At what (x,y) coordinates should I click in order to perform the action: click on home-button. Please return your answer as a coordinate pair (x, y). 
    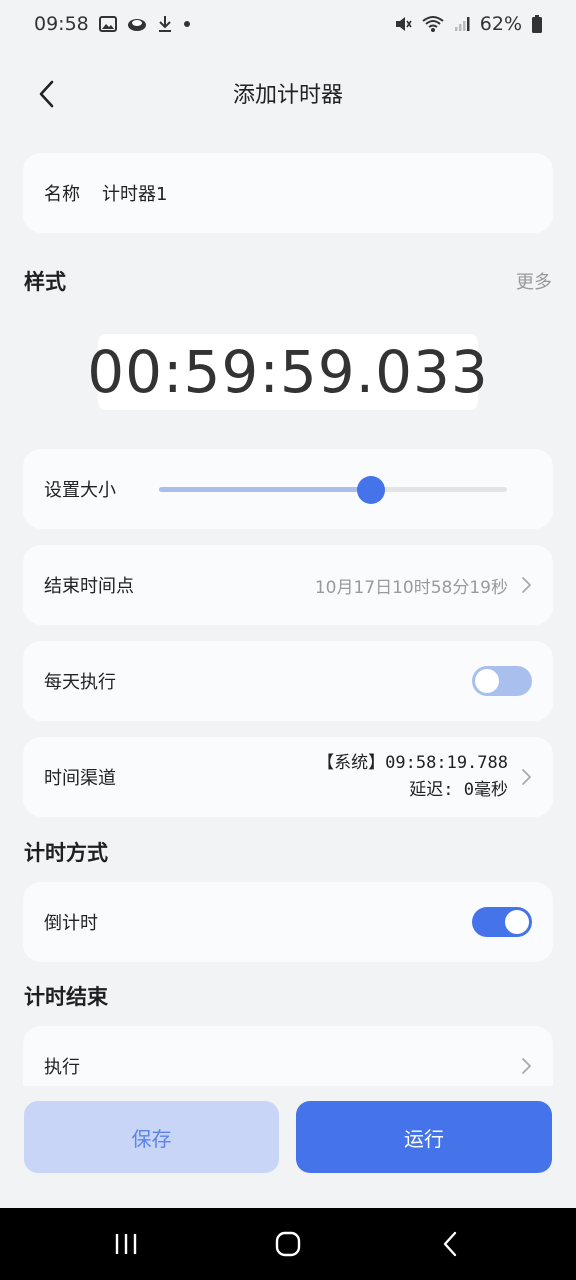
    Looking at the image, I should click on (288, 1244).